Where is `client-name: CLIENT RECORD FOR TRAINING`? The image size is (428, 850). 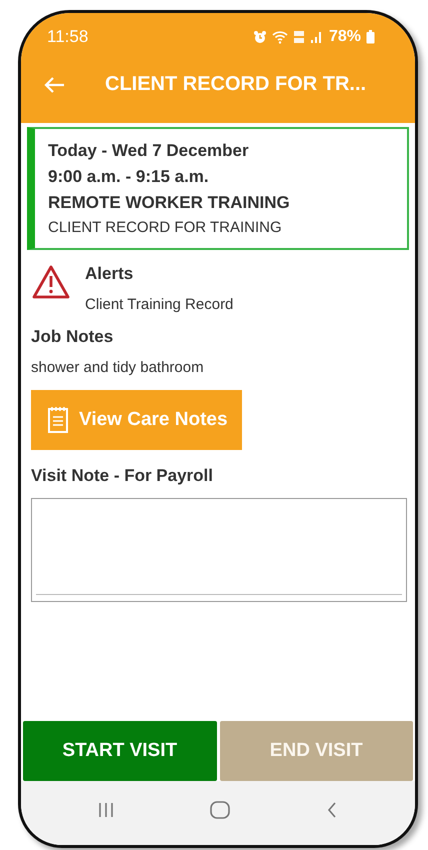
client-name: CLIENT RECORD FOR TRAINING is located at coordinates (165, 228).